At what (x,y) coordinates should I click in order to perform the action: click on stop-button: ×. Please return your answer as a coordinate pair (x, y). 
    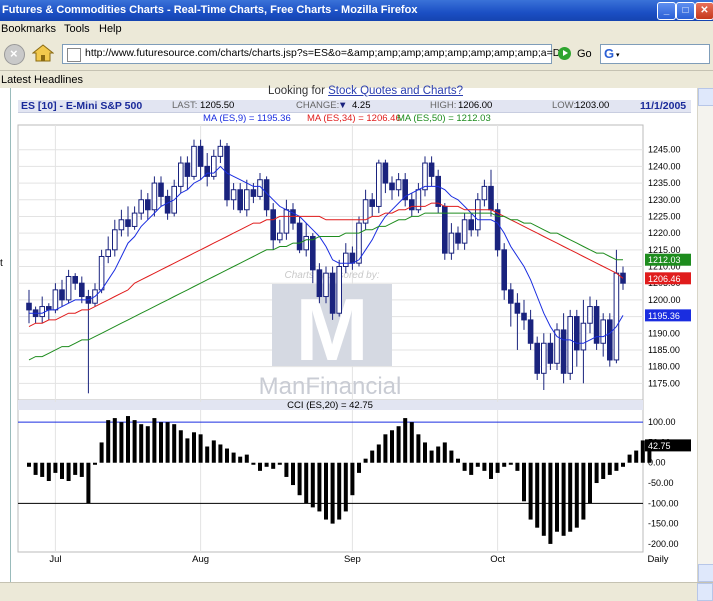
    Looking at the image, I should click on (14, 54).